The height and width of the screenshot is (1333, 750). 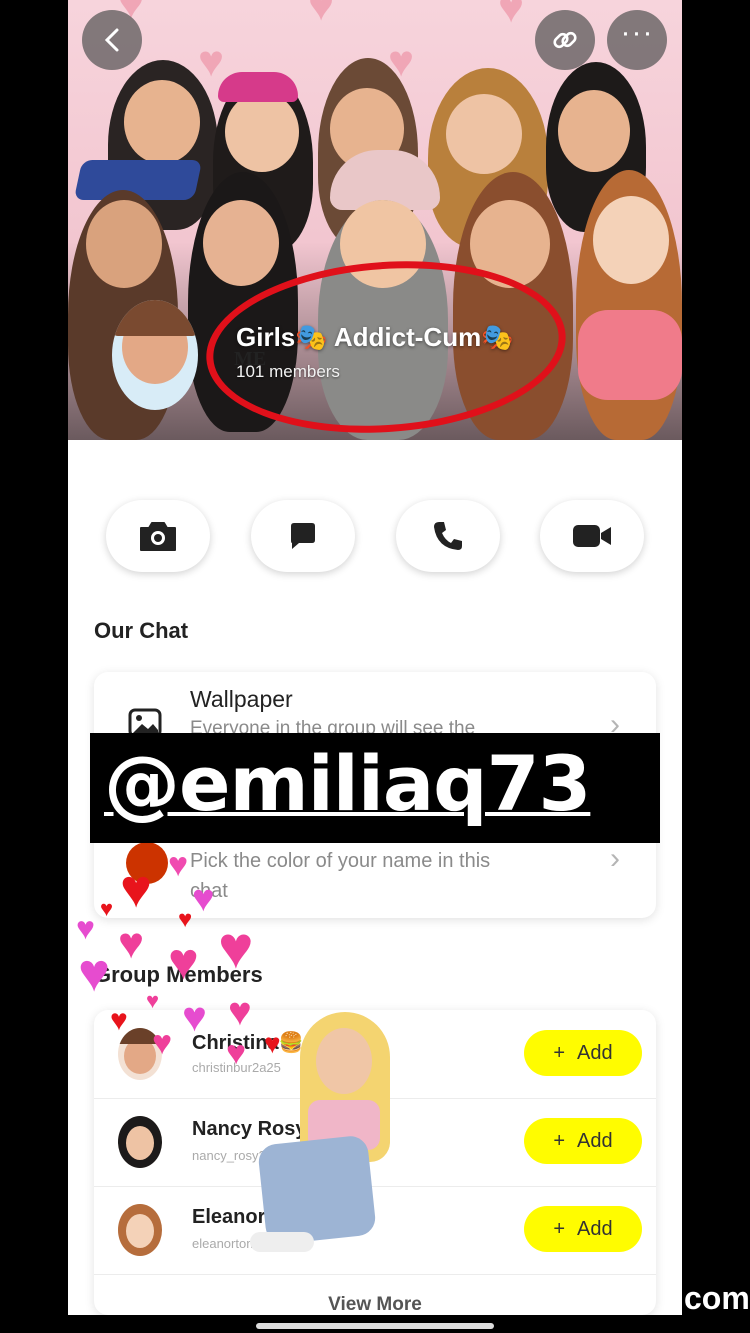 I want to click on action-buttons, so click(x=376, y=536).